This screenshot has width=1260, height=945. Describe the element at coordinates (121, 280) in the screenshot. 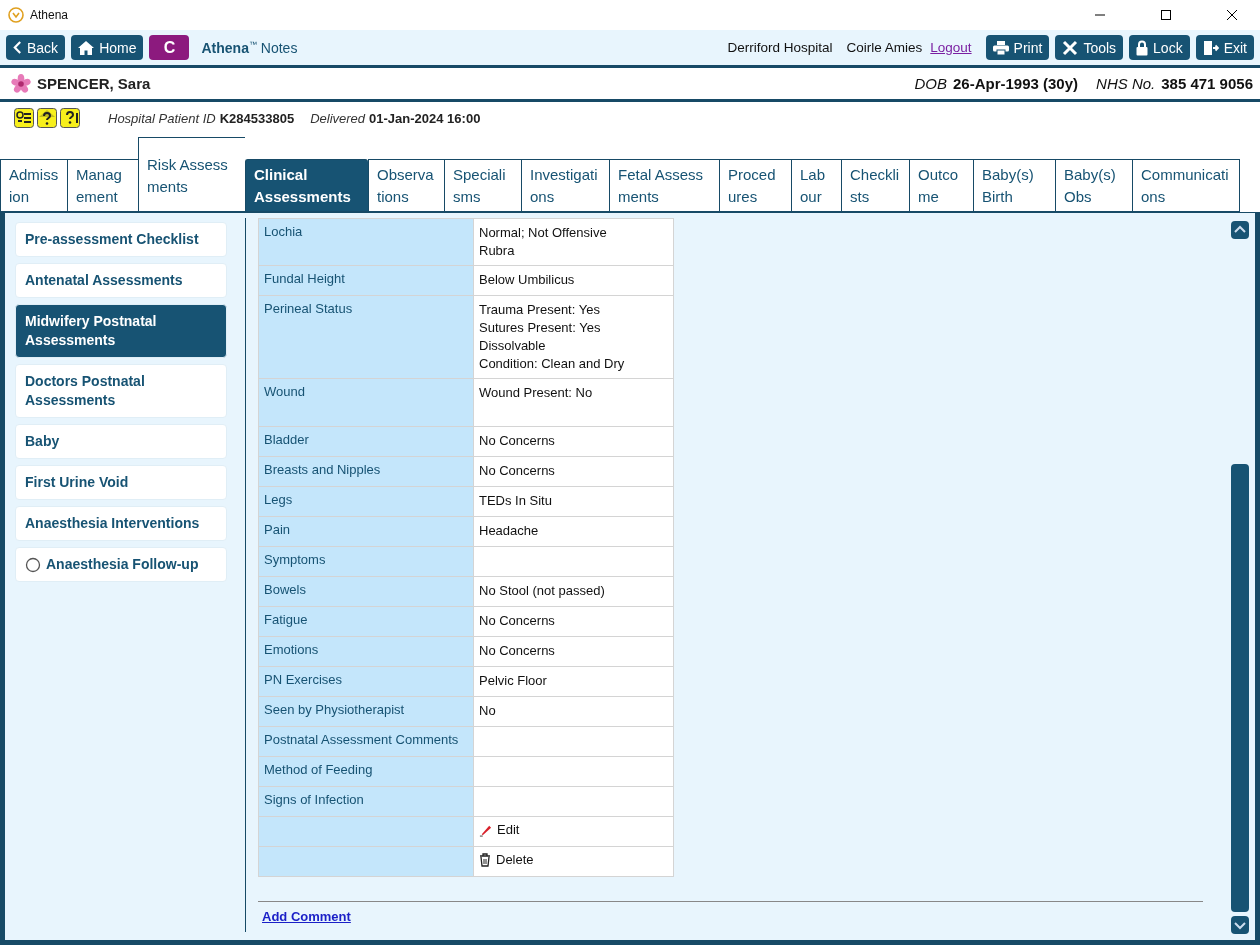

I see `sidebar-item: Antenatal Assessments` at that location.